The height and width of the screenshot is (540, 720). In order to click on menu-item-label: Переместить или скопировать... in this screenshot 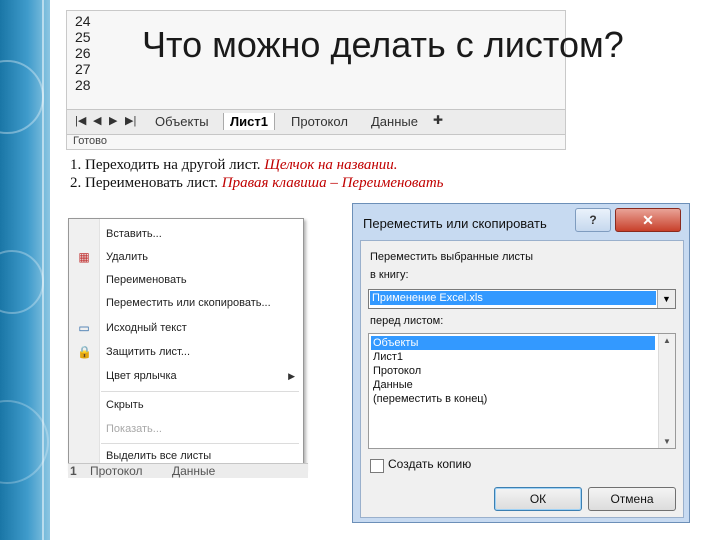, I will do `click(188, 303)`.